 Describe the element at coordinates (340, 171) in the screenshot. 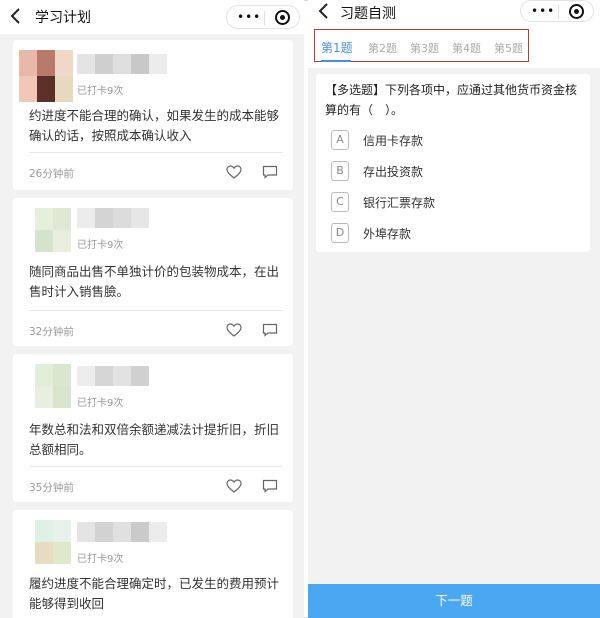

I see `option-letter: B` at that location.